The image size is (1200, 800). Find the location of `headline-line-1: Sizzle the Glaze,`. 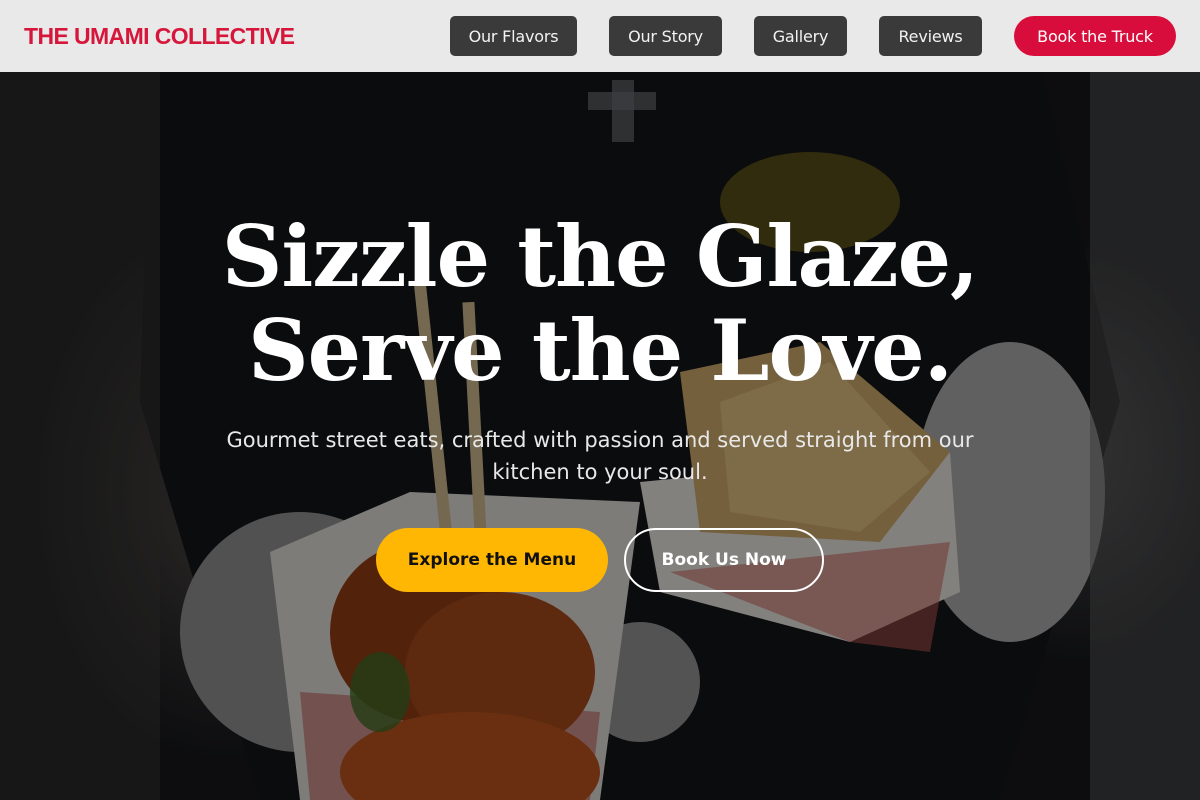

headline-line-1: Sizzle the Glaze, is located at coordinates (600, 256).